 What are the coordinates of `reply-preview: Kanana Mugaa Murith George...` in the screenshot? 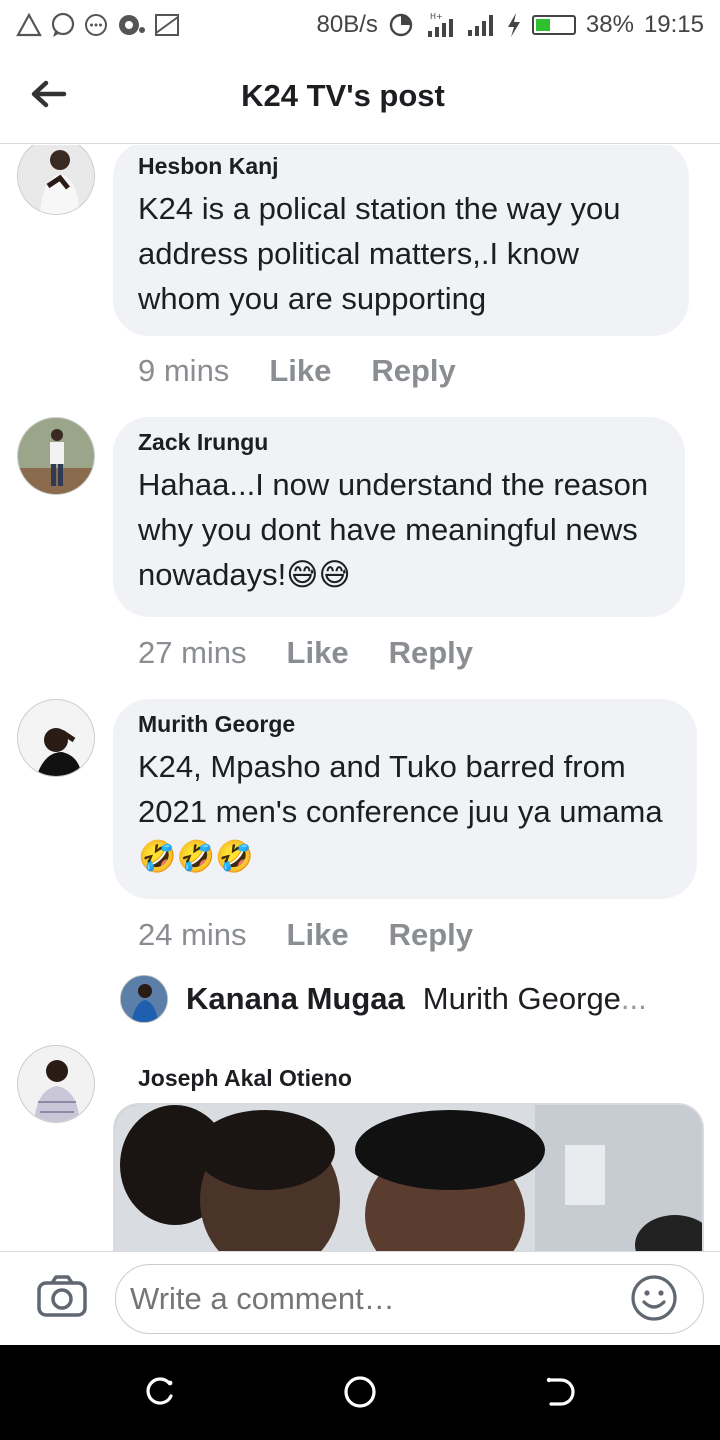 It's located at (383, 999).